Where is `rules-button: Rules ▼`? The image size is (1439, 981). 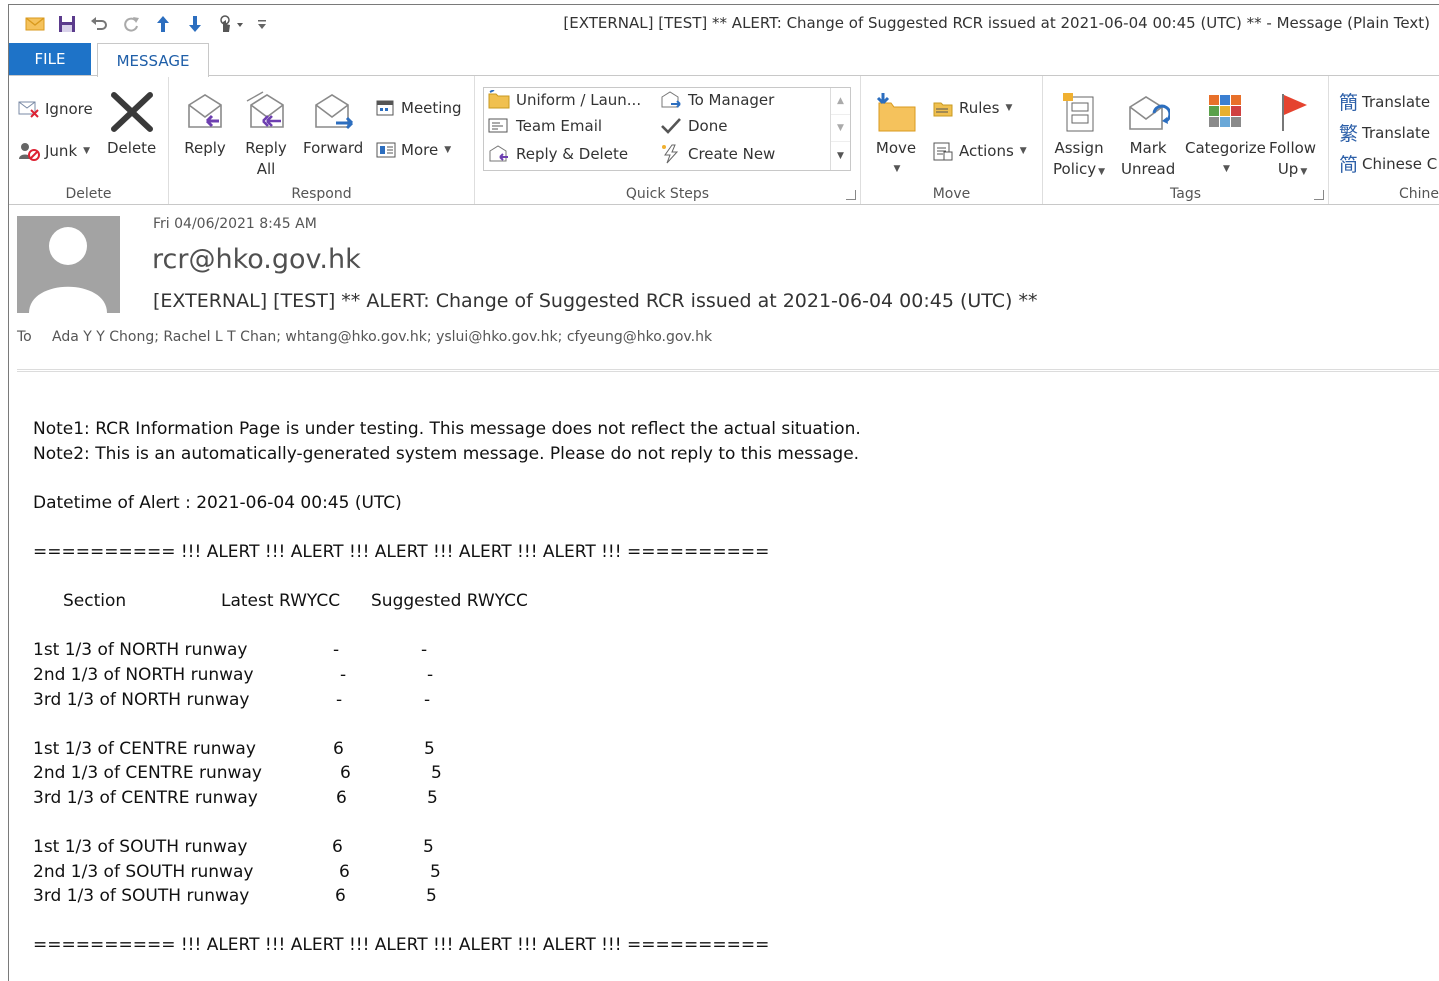
rules-button: Rules ▼ is located at coordinates (971, 108).